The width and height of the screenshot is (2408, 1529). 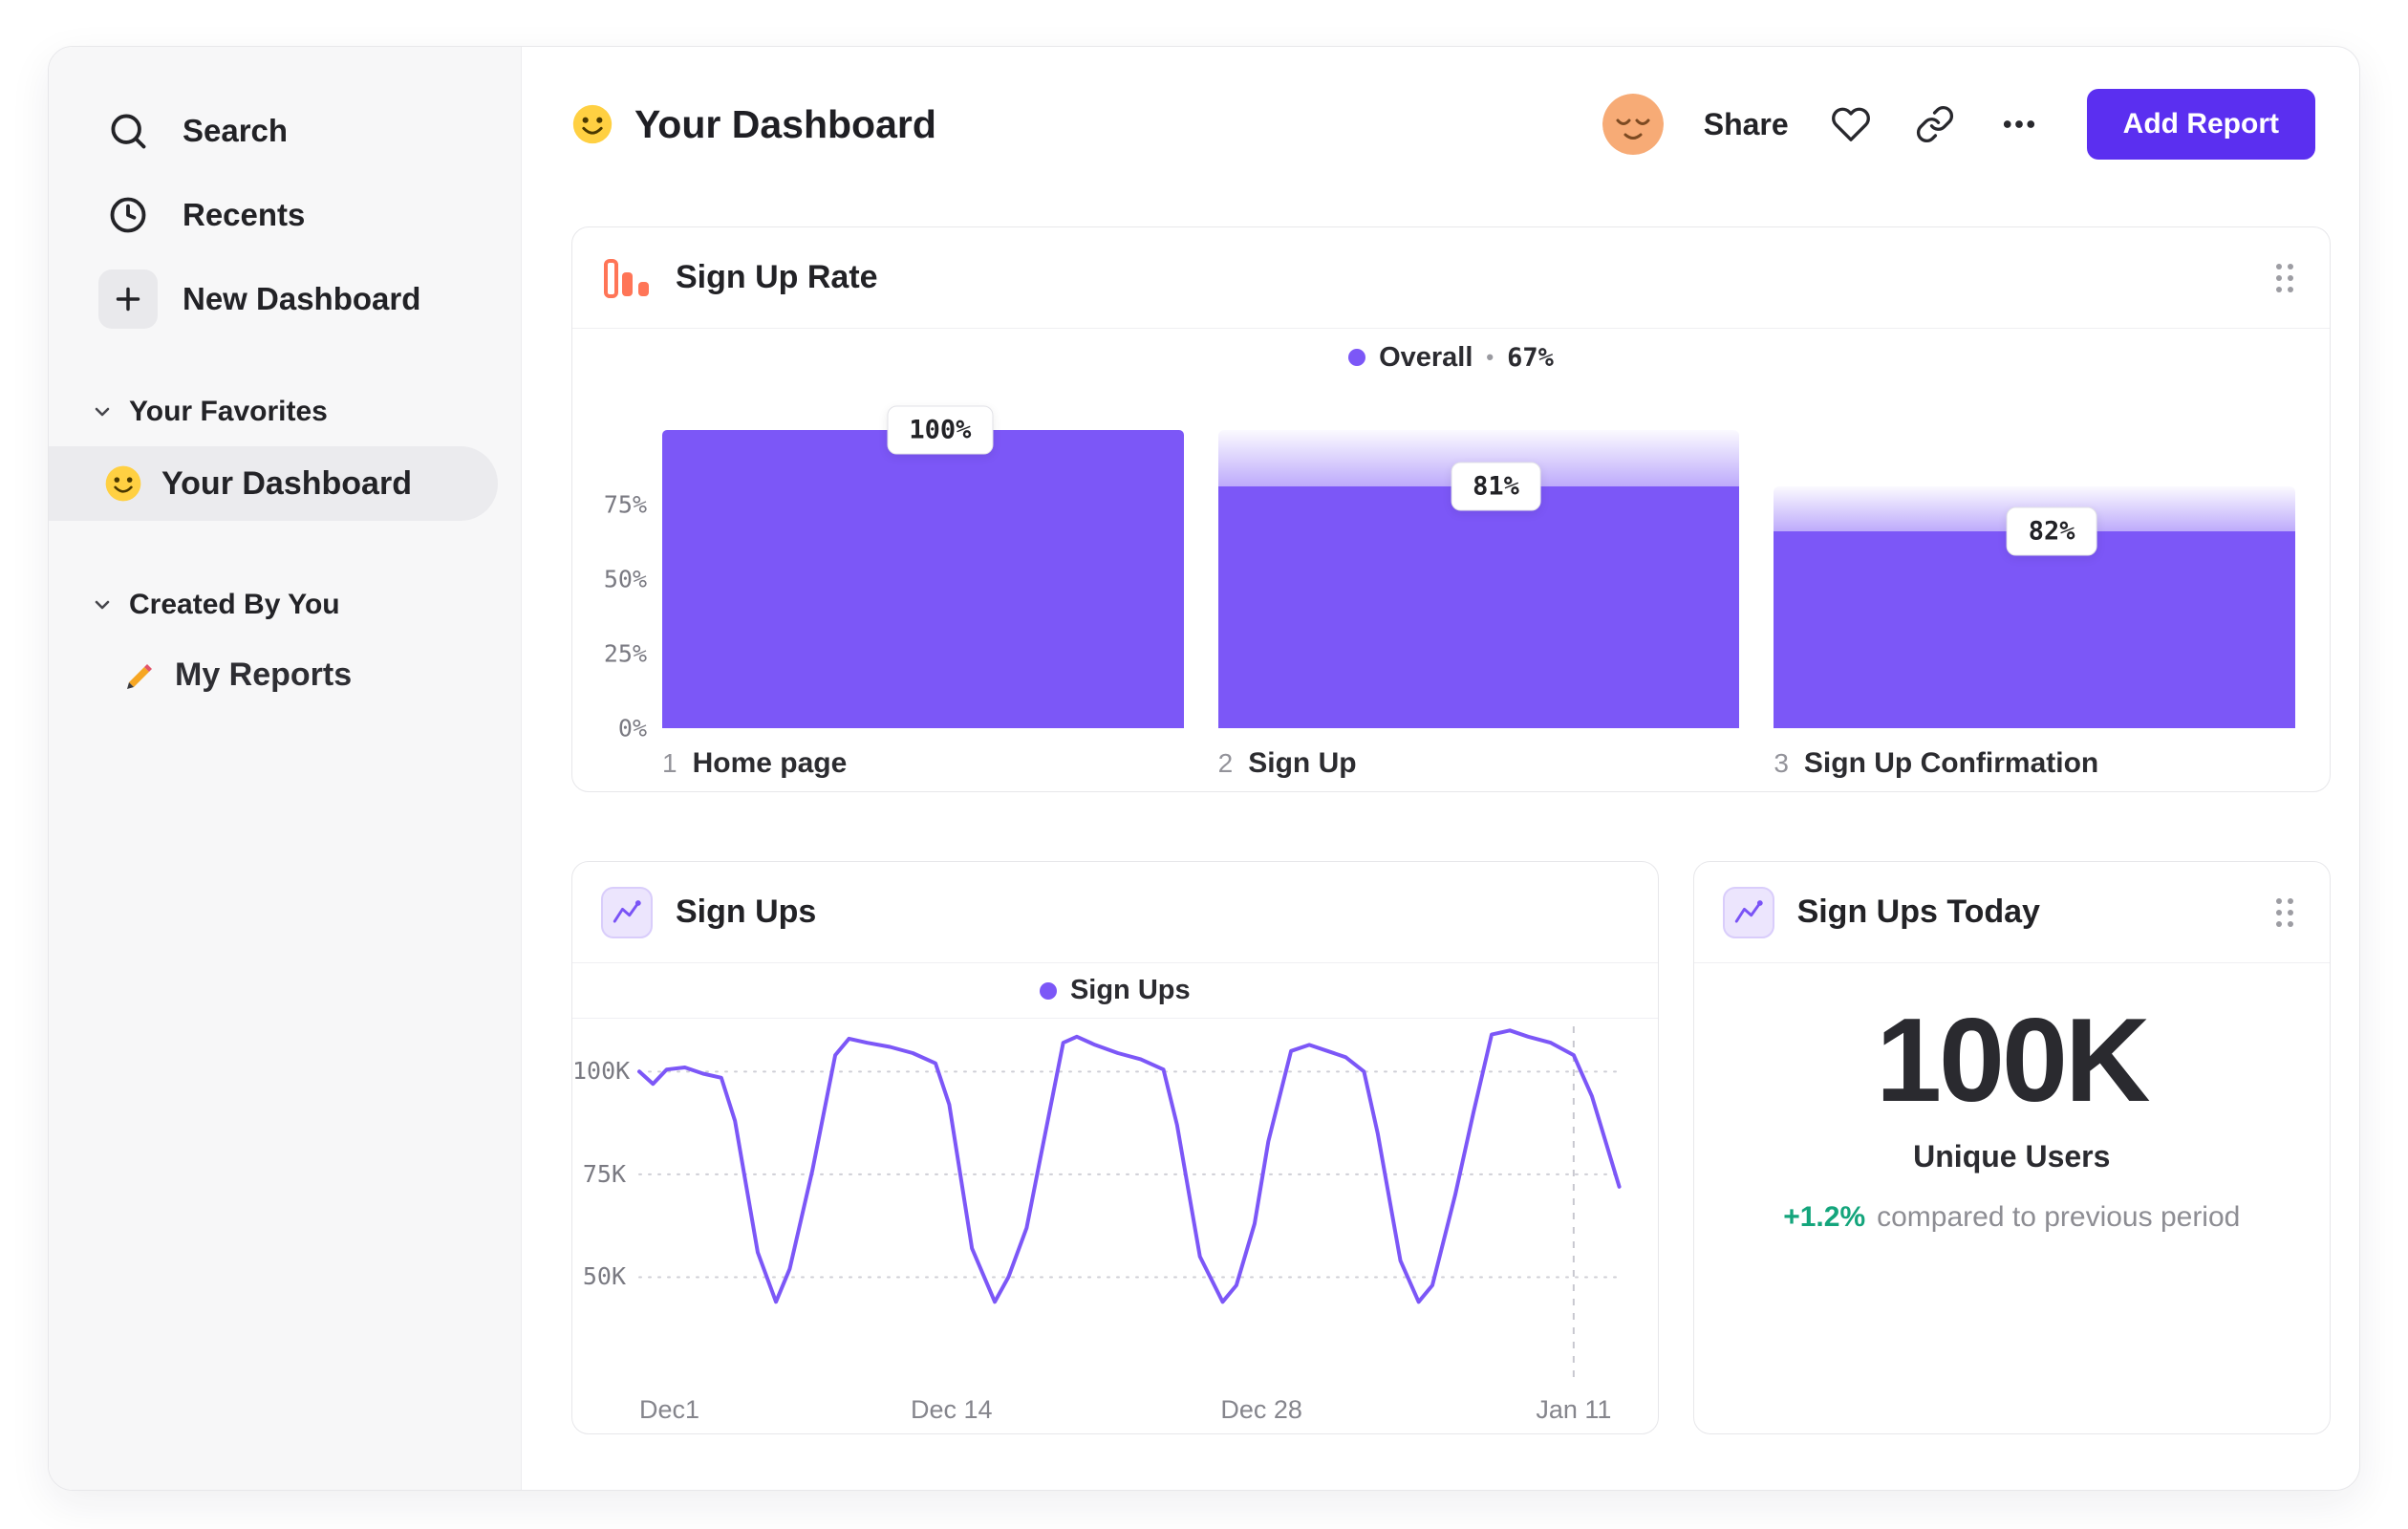 What do you see at coordinates (625, 504) in the screenshot?
I see `funnel-y-tick: 75%` at bounding box center [625, 504].